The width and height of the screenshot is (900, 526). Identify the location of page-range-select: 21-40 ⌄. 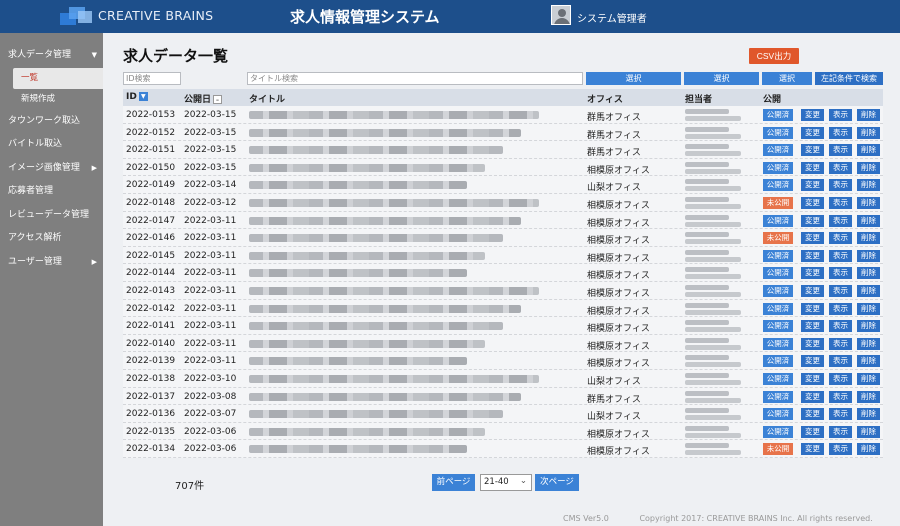
(506, 482).